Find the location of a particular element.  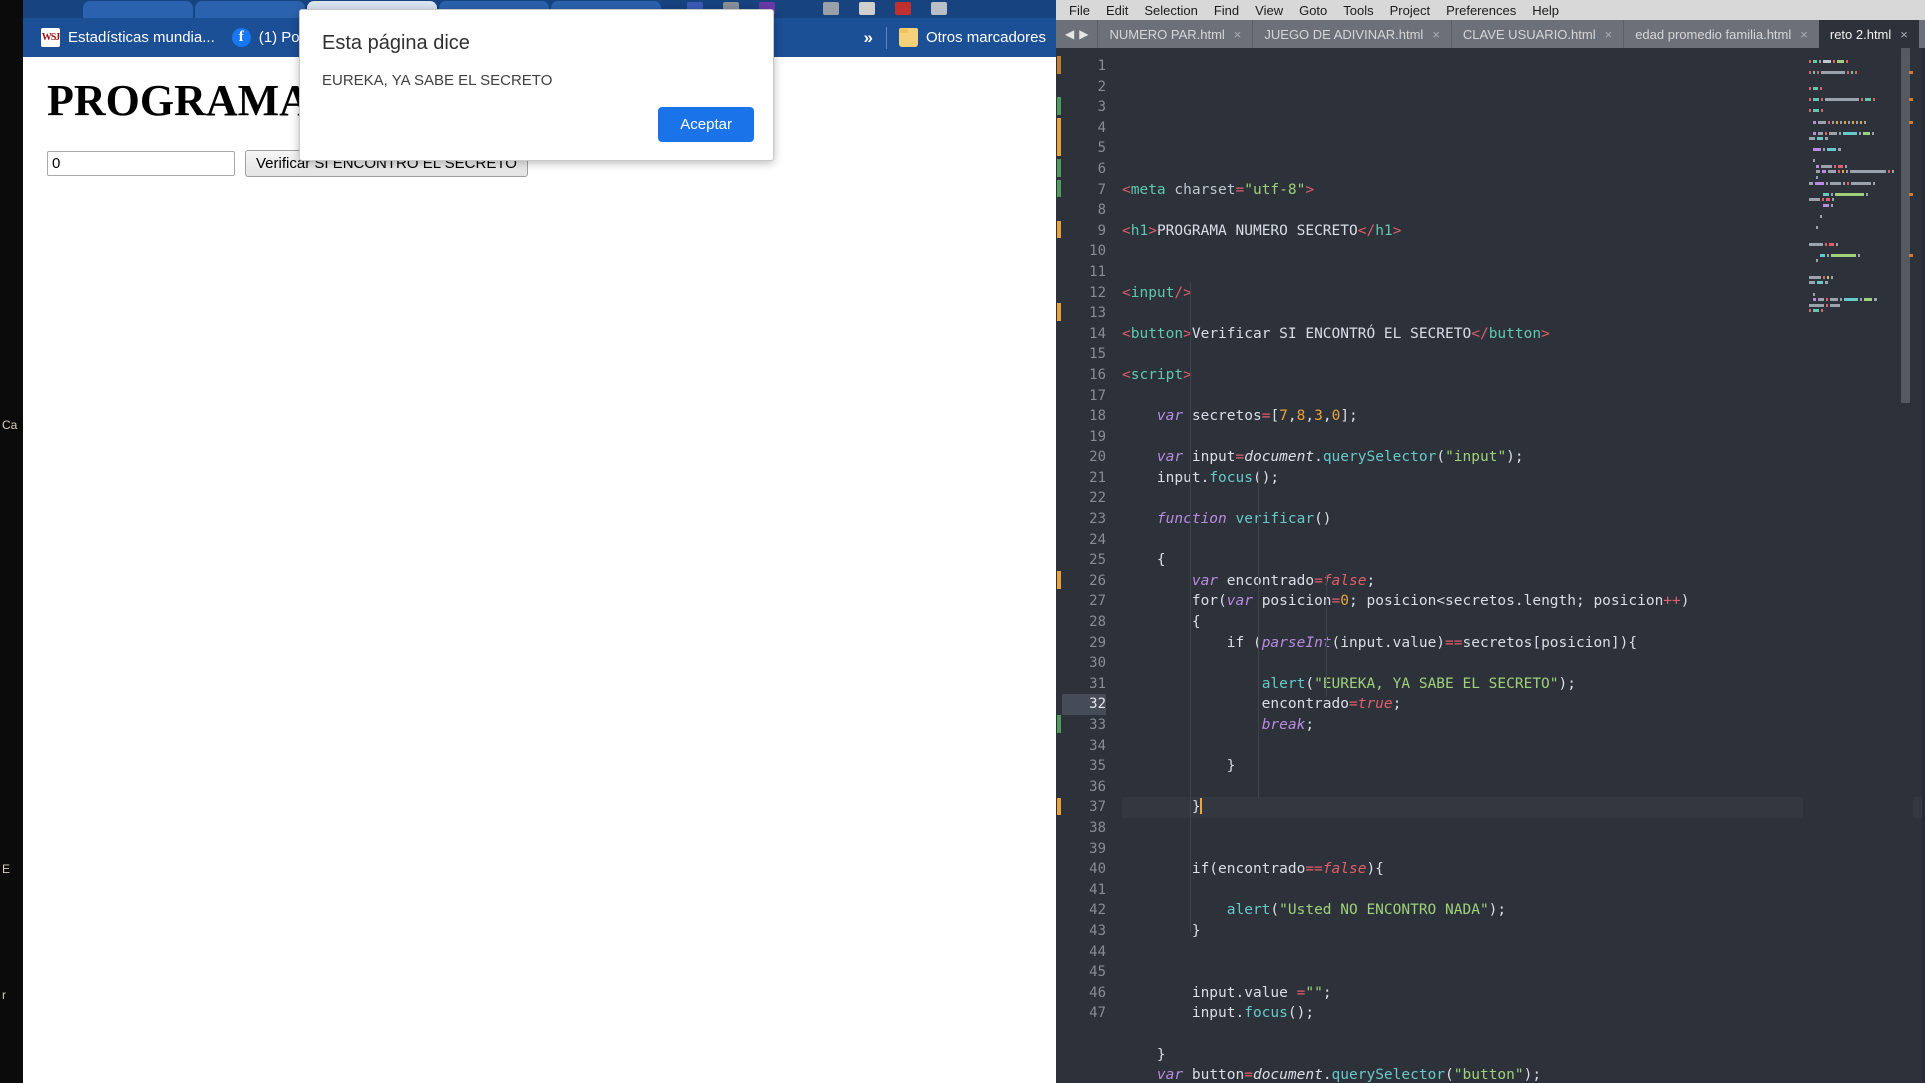

menu-item-tools: Tools is located at coordinates (1358, 10).